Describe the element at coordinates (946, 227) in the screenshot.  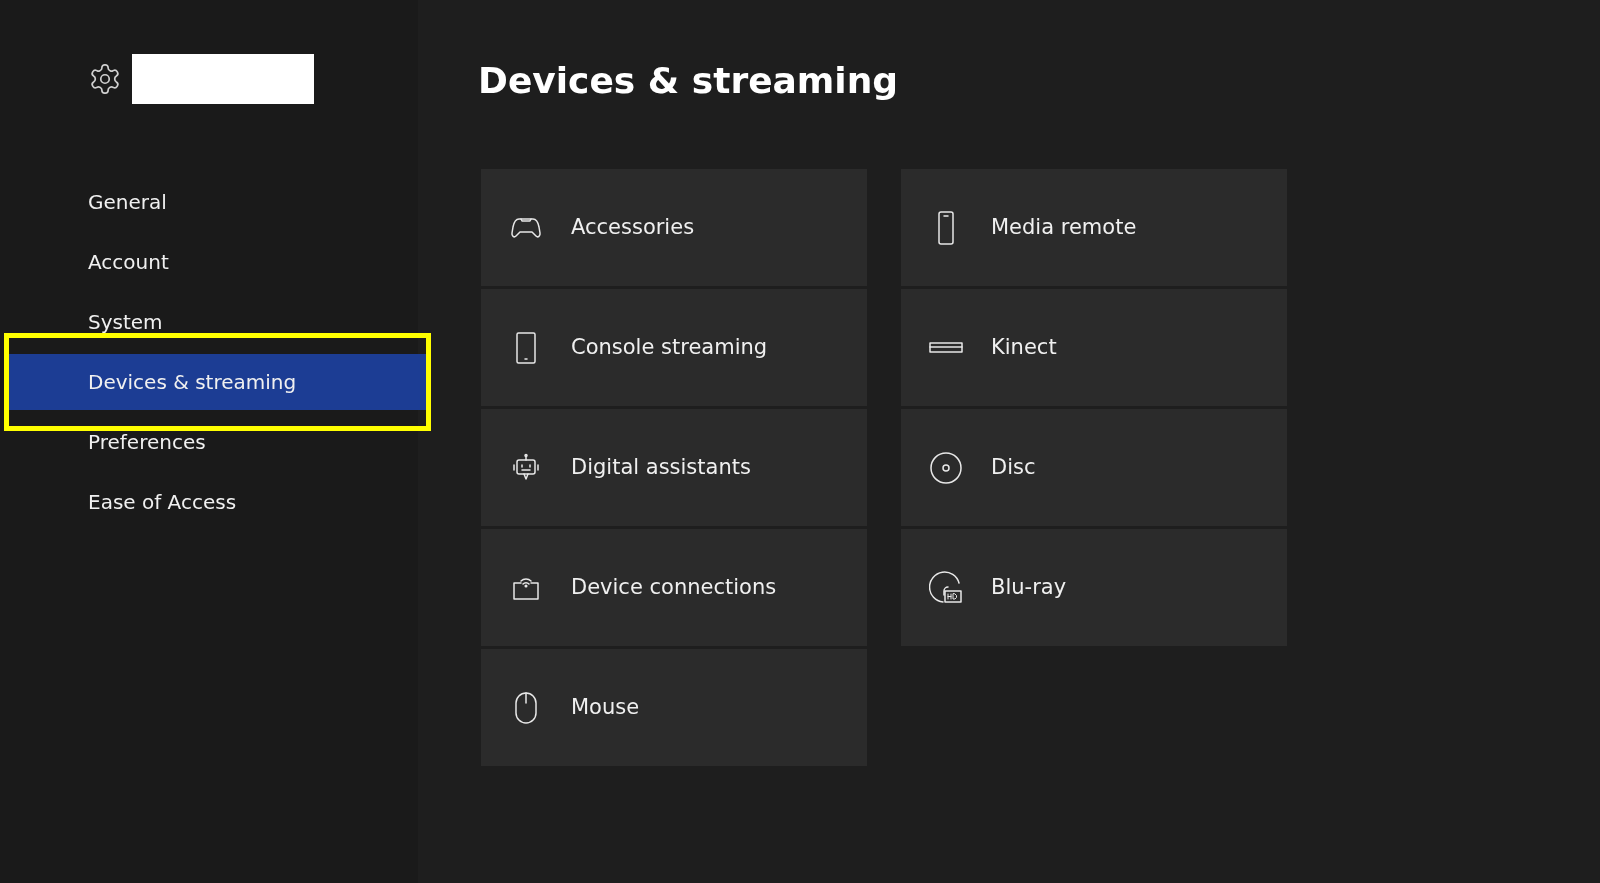
I see `remote-icon` at that location.